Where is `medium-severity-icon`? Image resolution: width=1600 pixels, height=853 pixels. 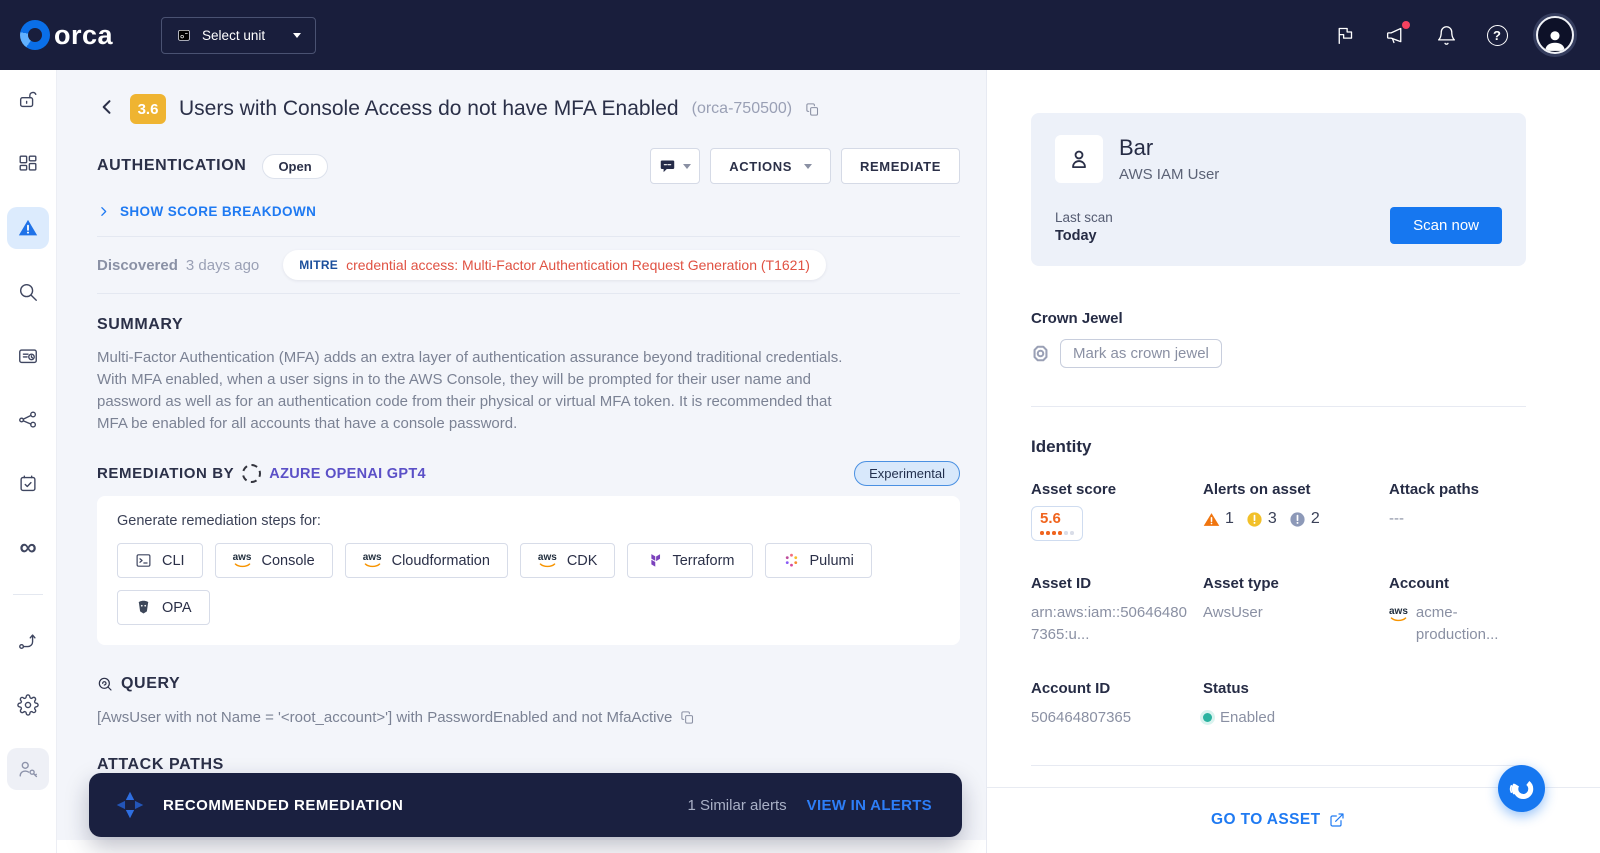 medium-severity-icon is located at coordinates (1254, 519).